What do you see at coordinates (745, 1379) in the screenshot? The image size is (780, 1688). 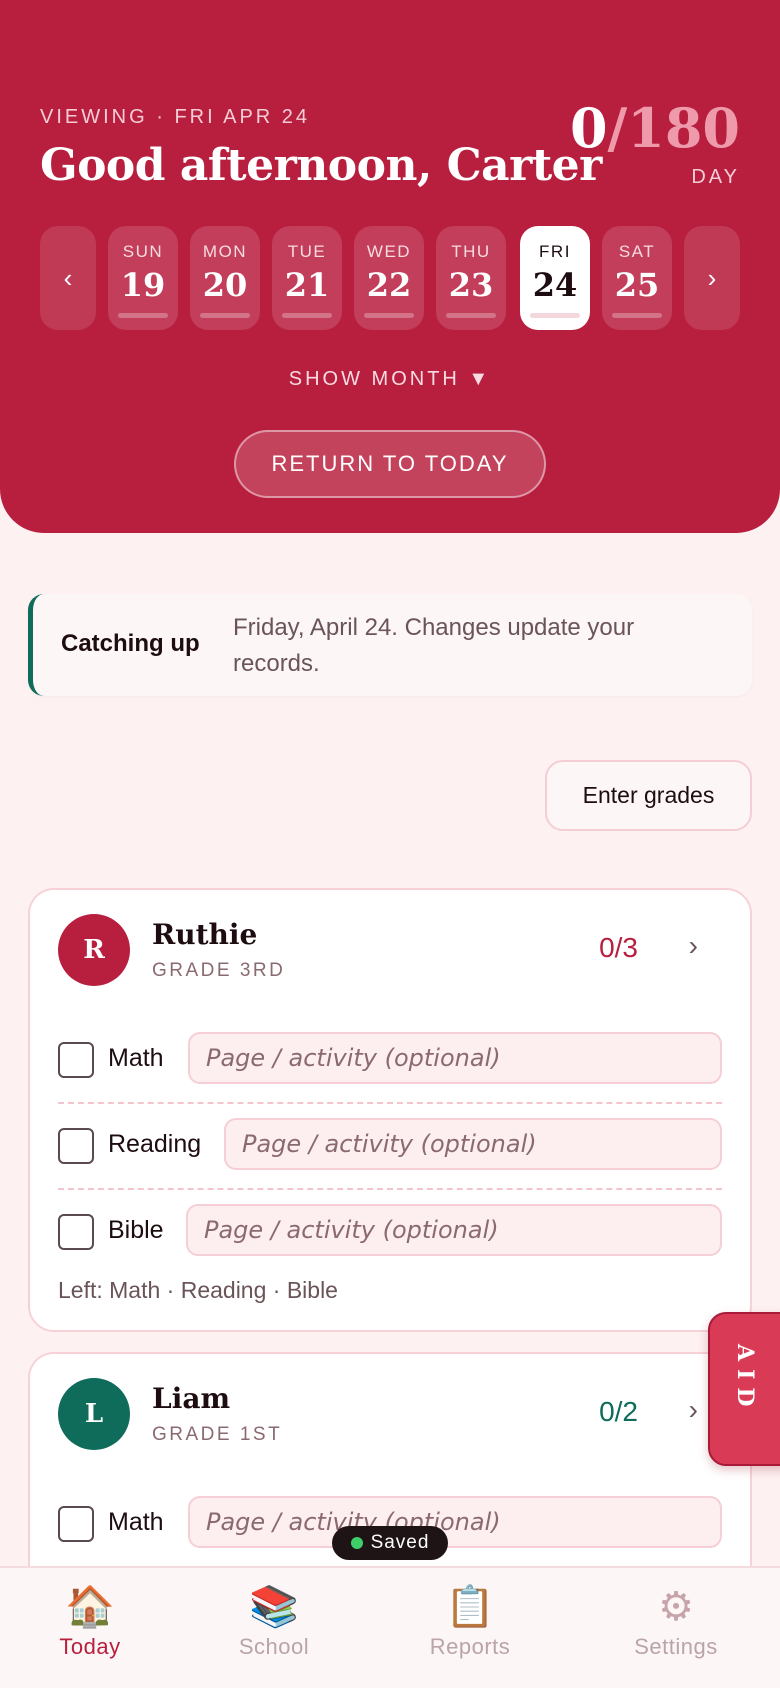 I see `aid-tab-label: AID` at bounding box center [745, 1379].